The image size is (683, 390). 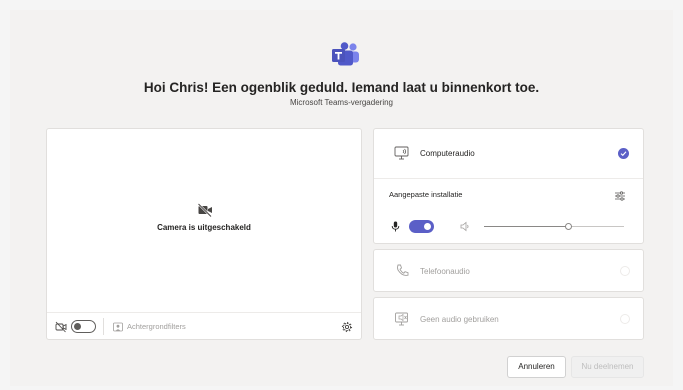 What do you see at coordinates (156, 326) in the screenshot?
I see `background-filters-button: Achtergrondfilters` at bounding box center [156, 326].